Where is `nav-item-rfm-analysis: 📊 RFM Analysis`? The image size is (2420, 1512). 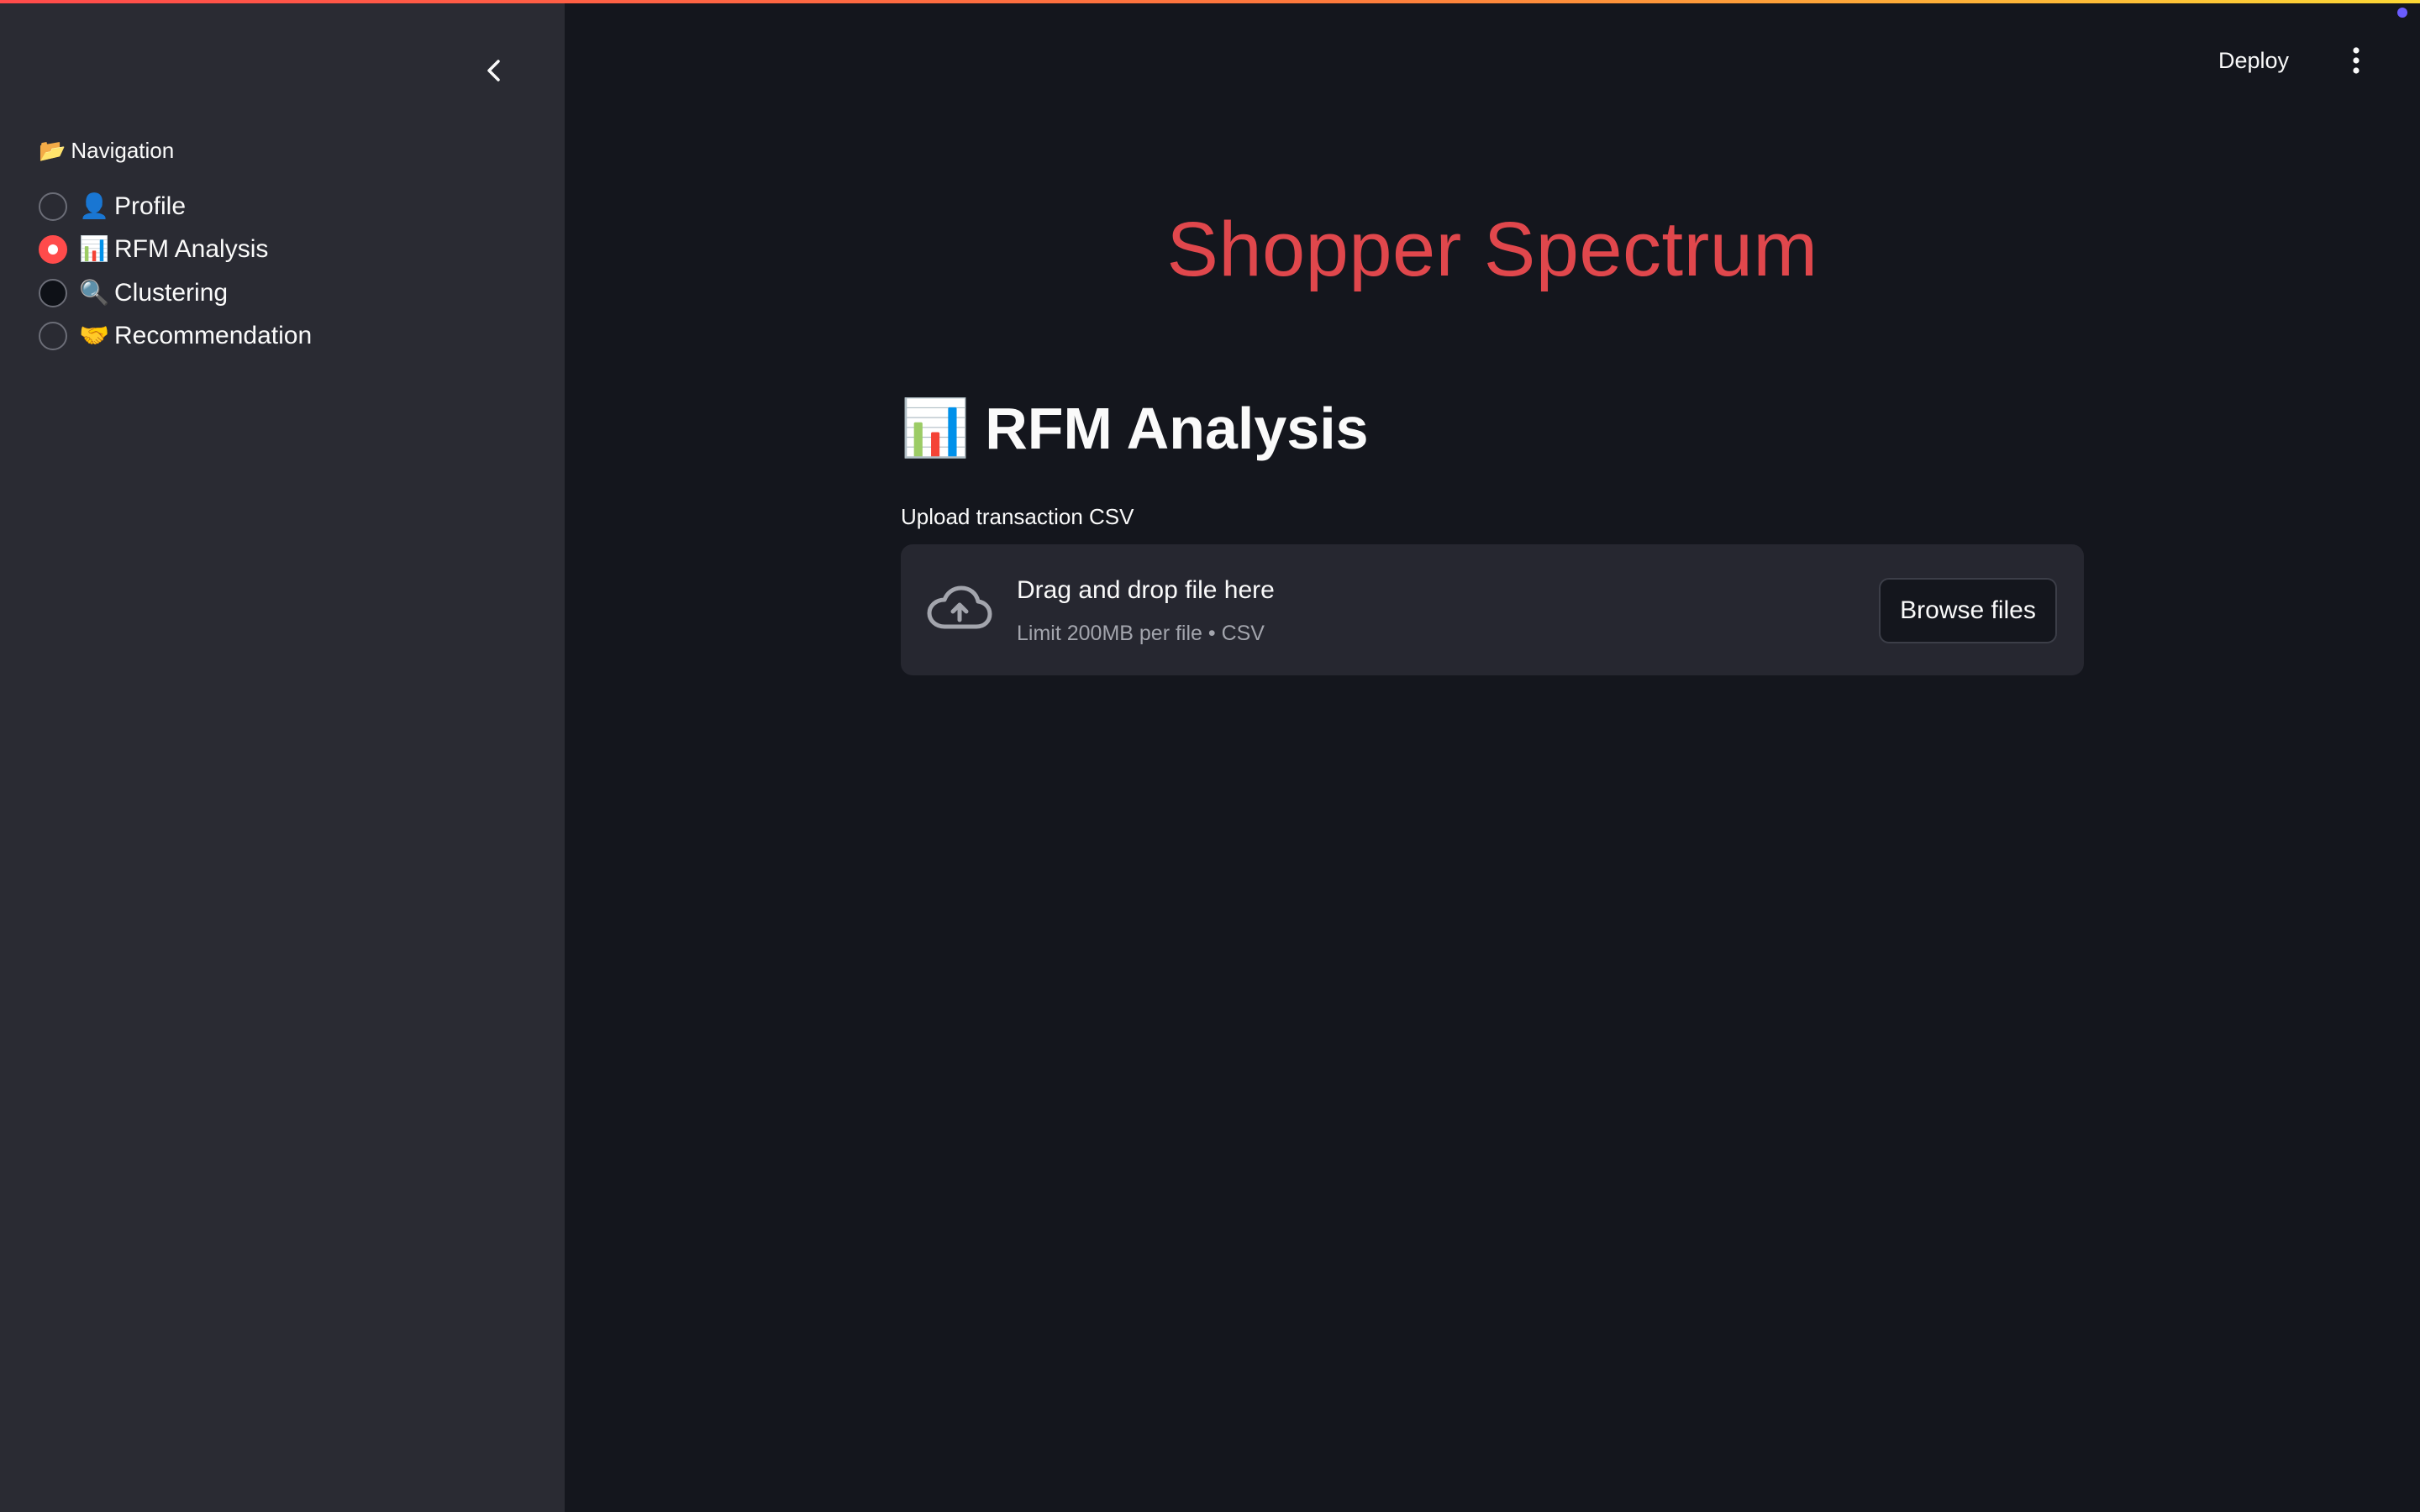
nav-item-rfm-analysis: 📊 RFM Analysis is located at coordinates (176, 250).